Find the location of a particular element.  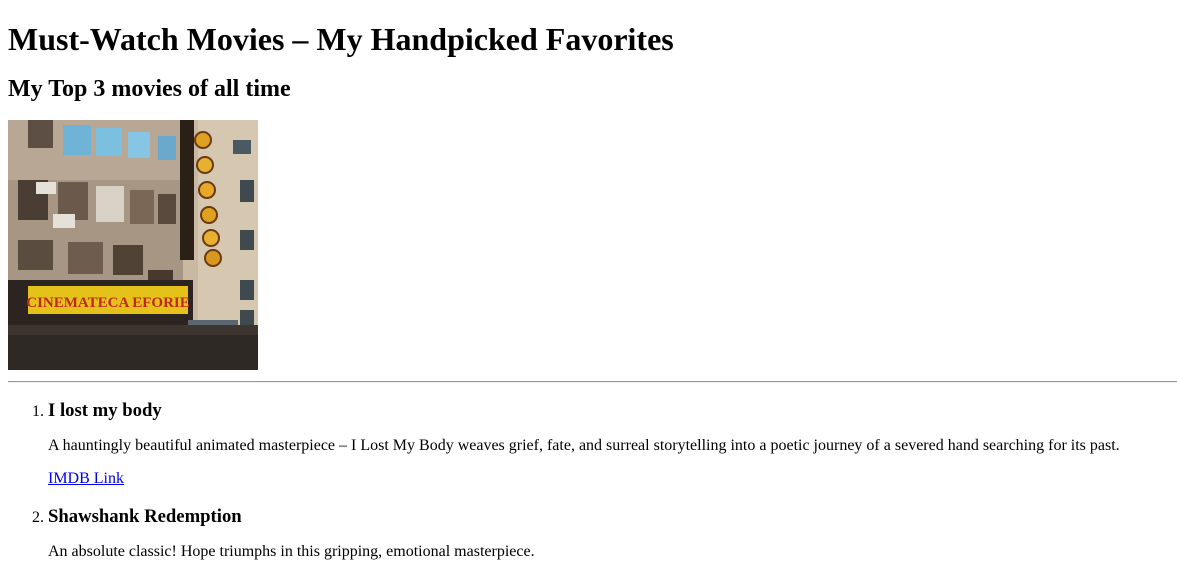

imdb-link: IMDB Link is located at coordinates (86, 479).